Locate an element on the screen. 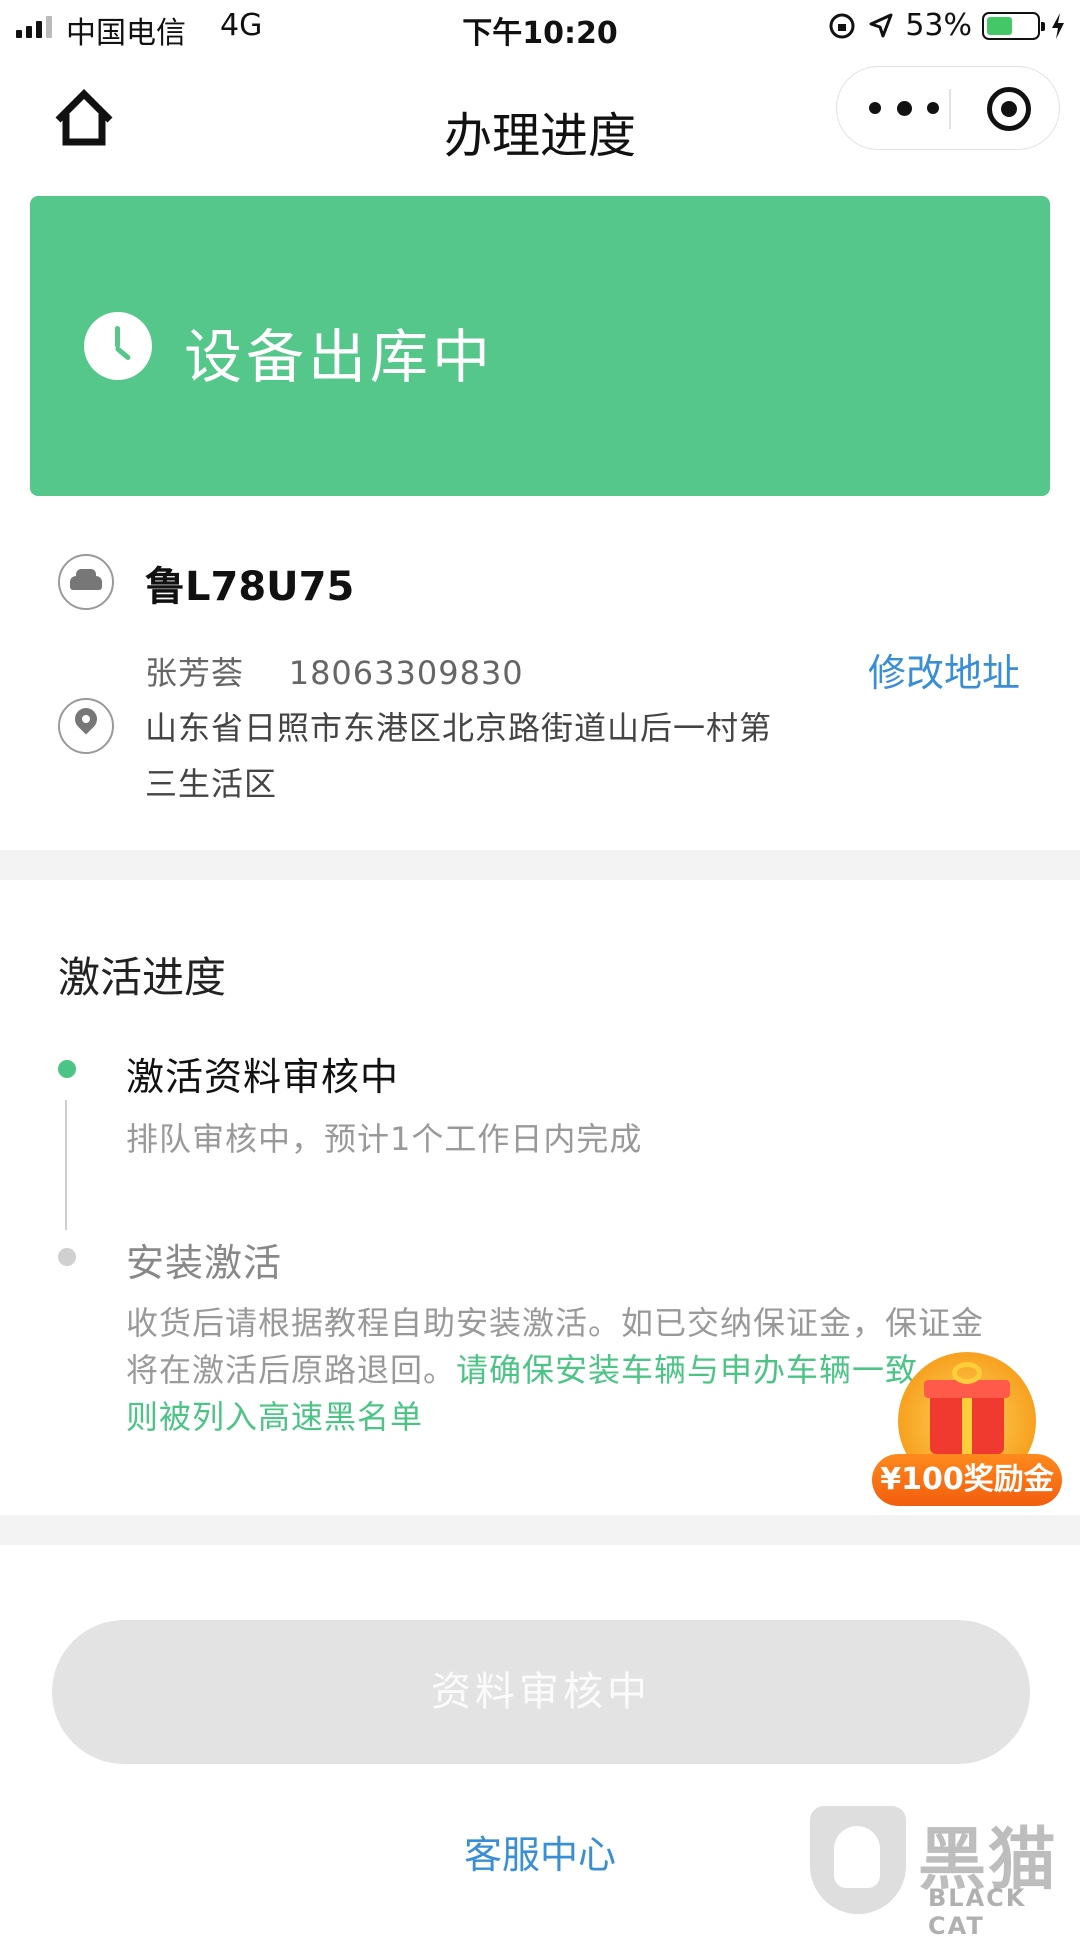  shipping-address: 山东省日照市东港区北京路街道山后一村第 三生活区 is located at coordinates (475, 756).